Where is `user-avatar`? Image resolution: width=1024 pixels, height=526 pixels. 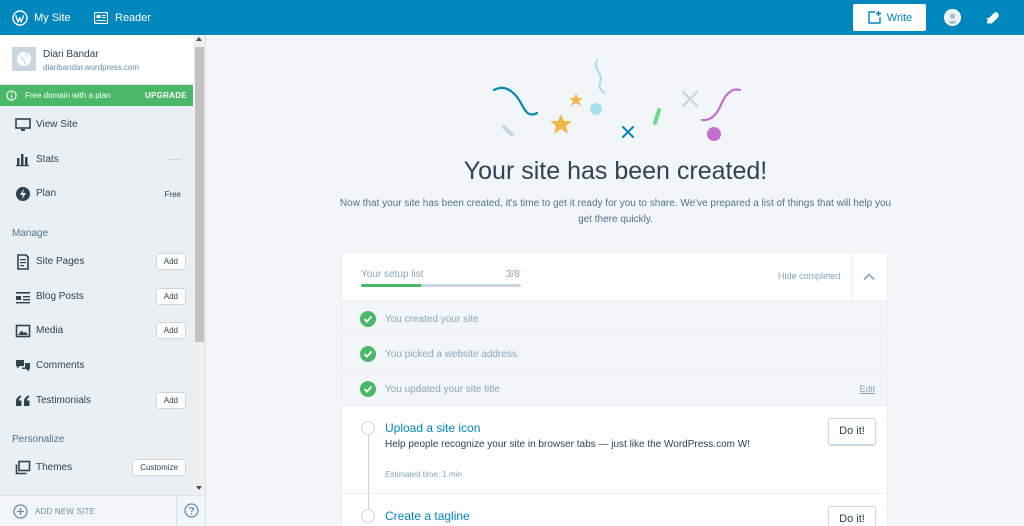
user-avatar is located at coordinates (952, 17).